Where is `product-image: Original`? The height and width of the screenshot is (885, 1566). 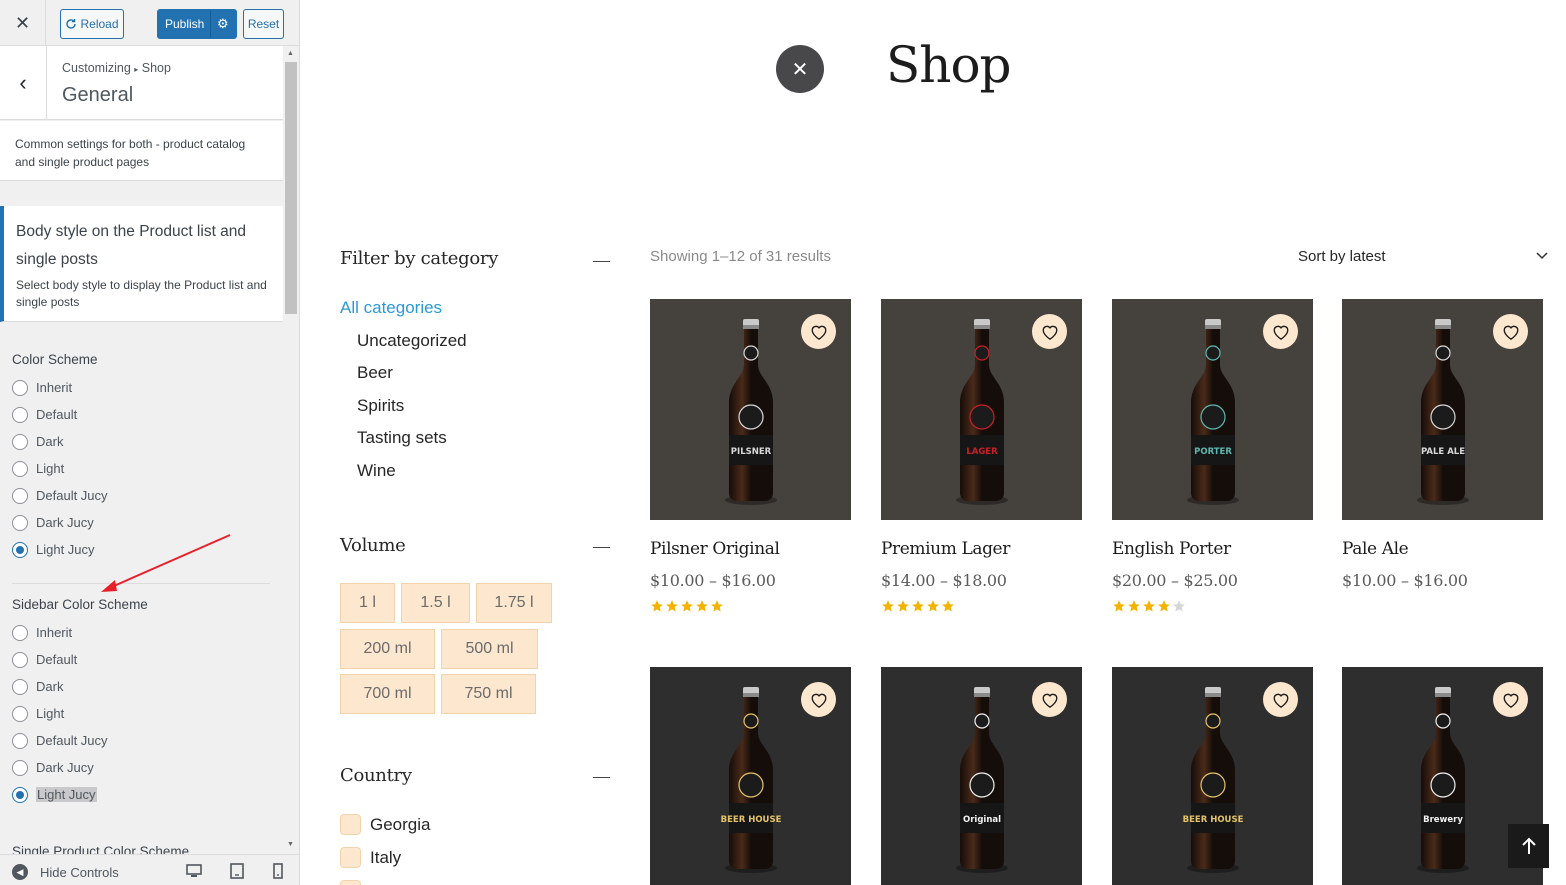 product-image: Original is located at coordinates (981, 776).